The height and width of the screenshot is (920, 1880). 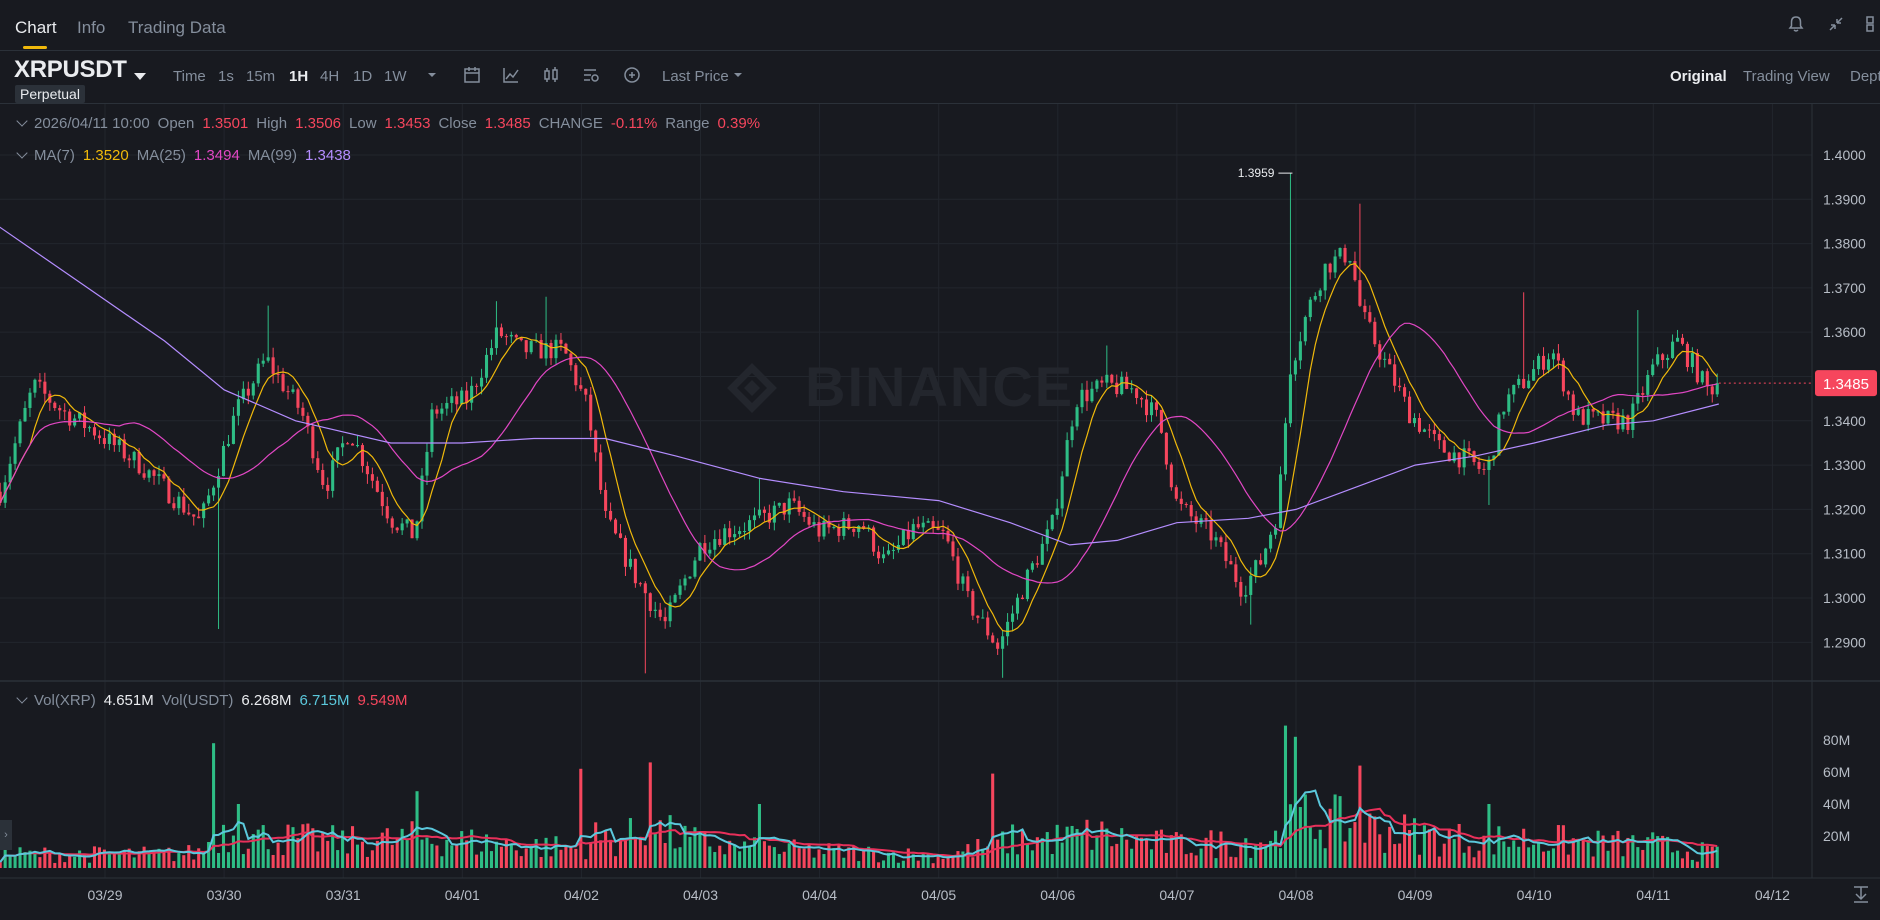 I want to click on indicator-icon, so click(x=511, y=75).